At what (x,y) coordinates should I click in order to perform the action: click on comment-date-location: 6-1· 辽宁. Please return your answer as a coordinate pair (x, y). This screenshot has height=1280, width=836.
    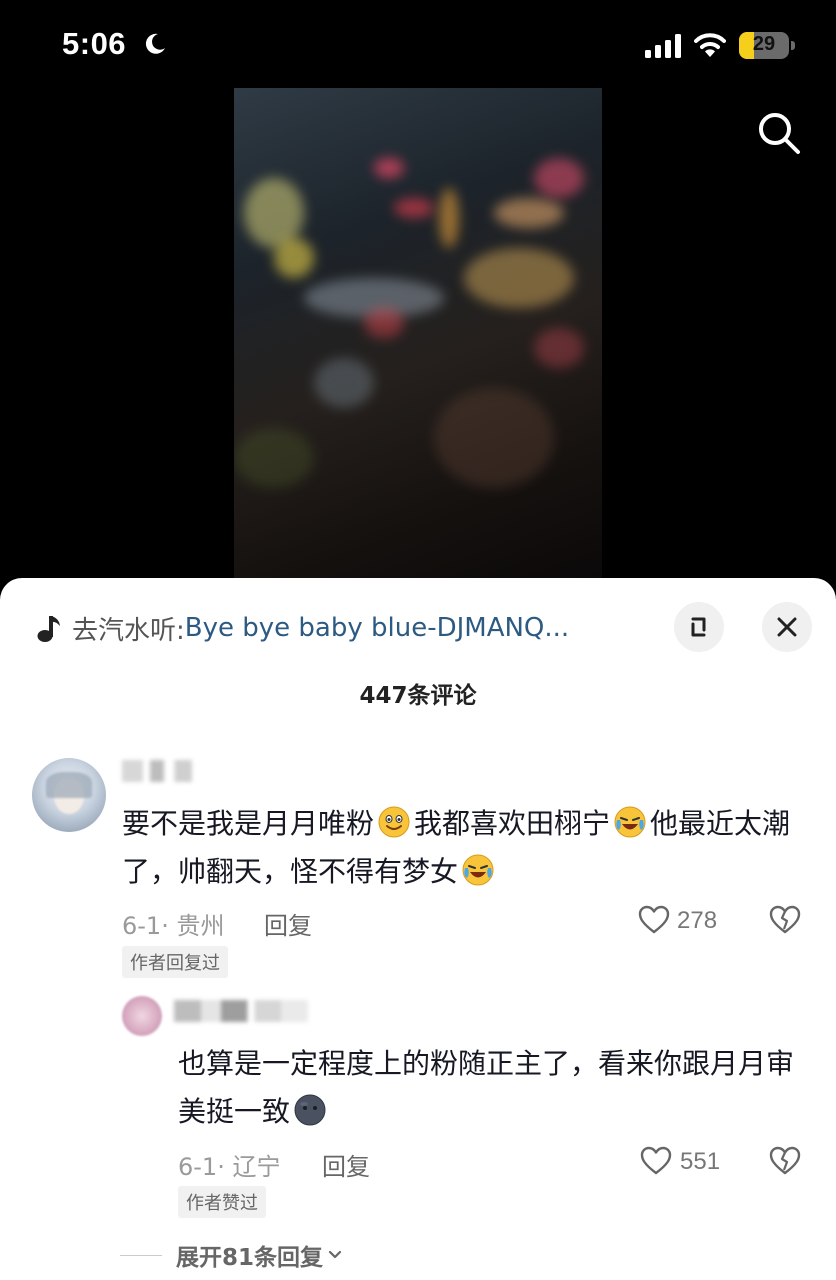
    Looking at the image, I should click on (229, 1167).